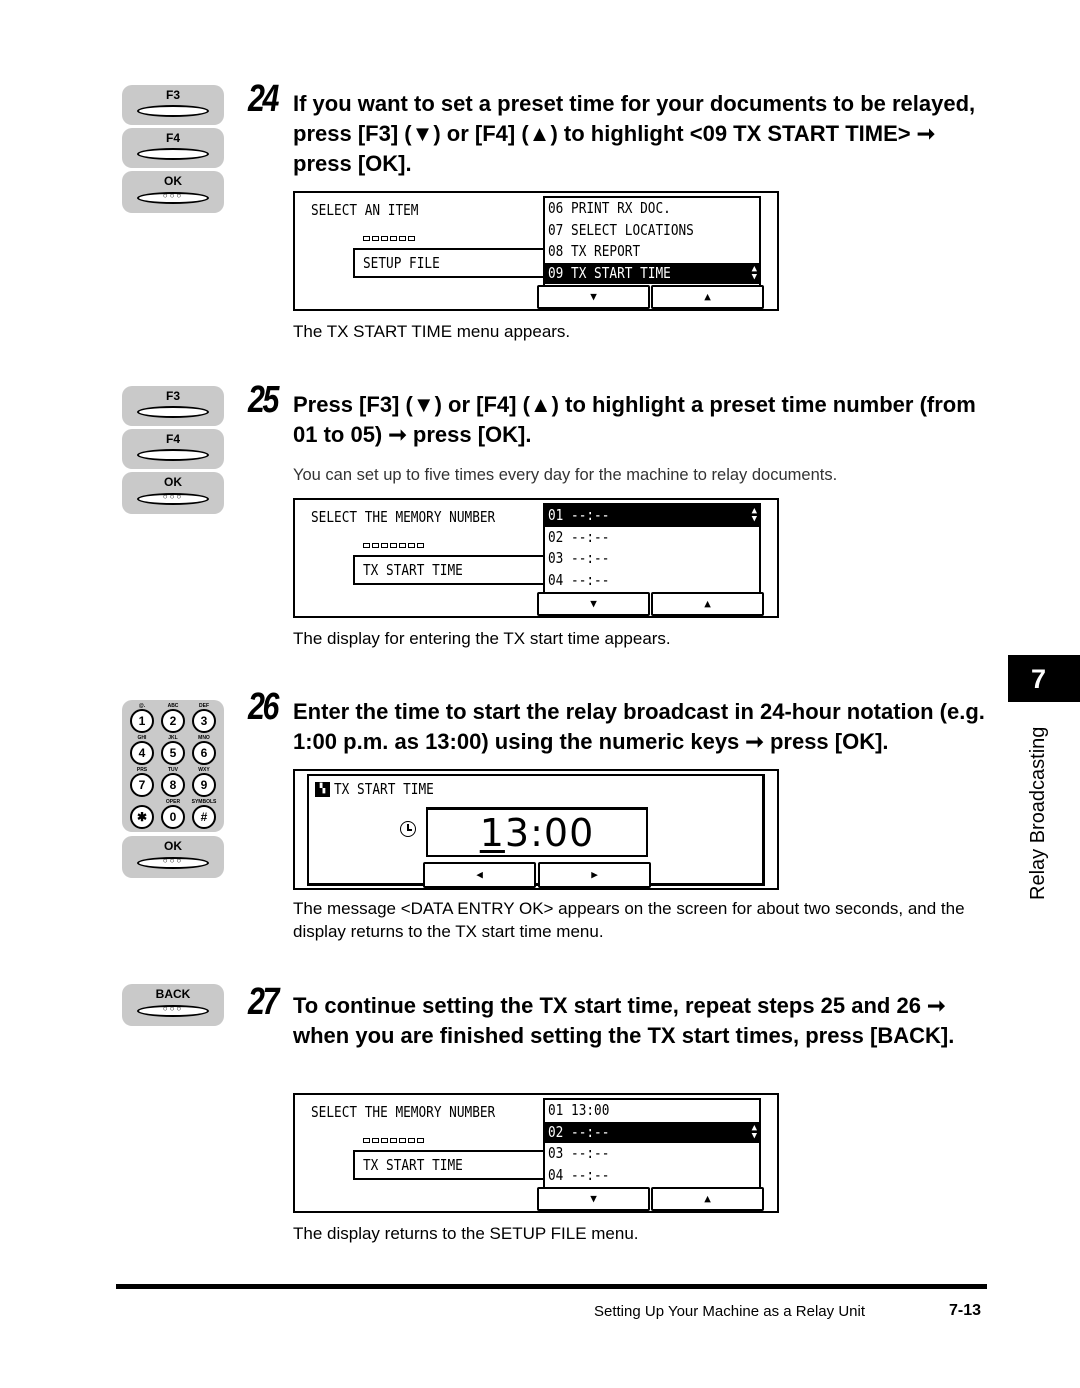 Image resolution: width=1080 pixels, height=1388 pixels. What do you see at coordinates (551, 1286) in the screenshot?
I see `footer-rule` at bounding box center [551, 1286].